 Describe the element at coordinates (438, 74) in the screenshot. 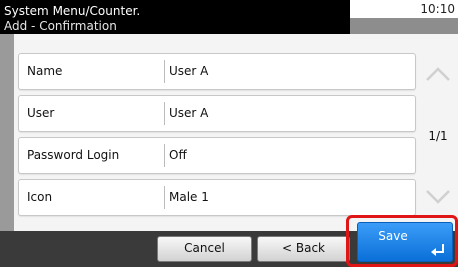

I see `chevron-up-icon` at that location.